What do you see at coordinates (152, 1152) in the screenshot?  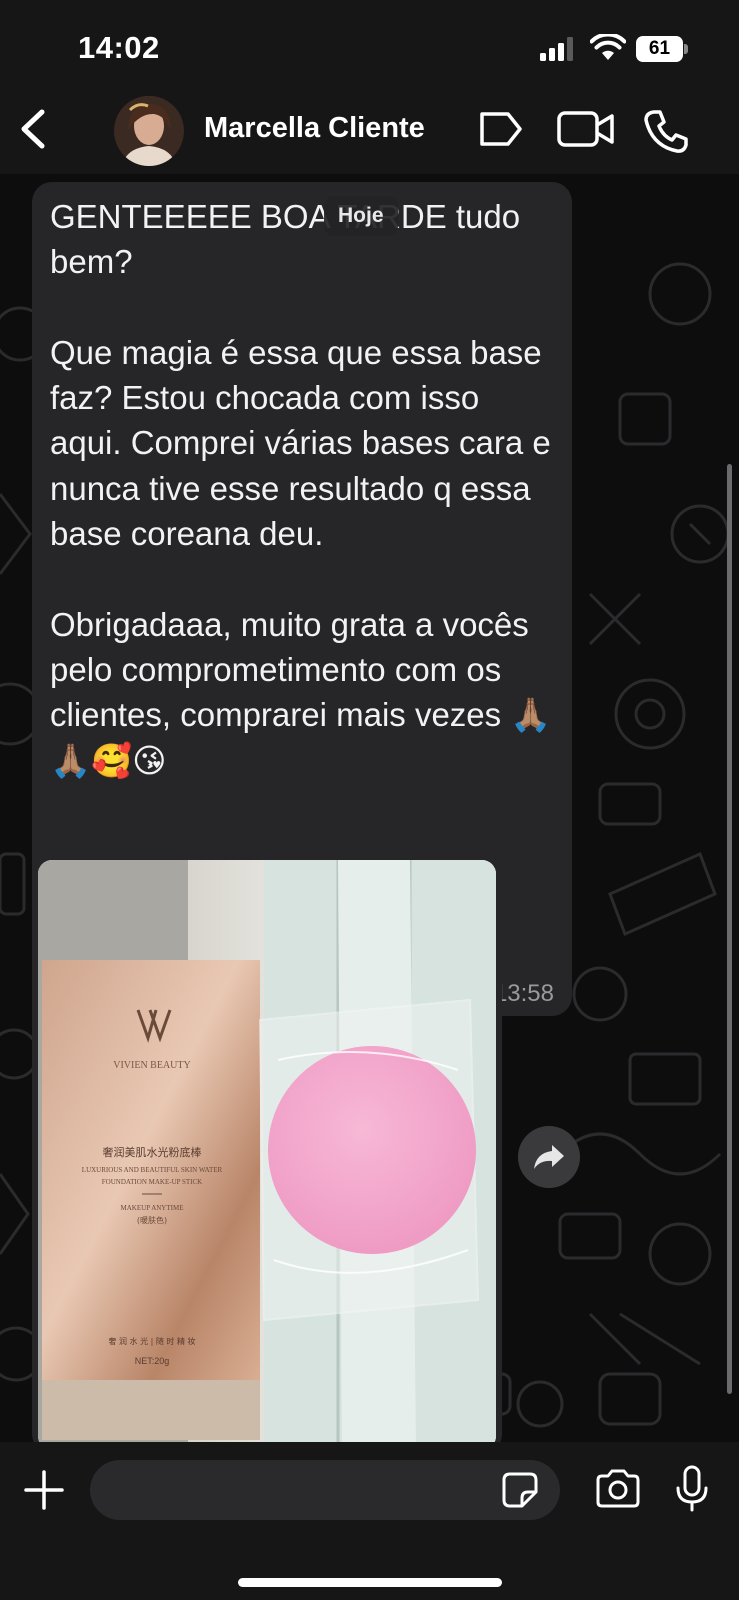 I see `product-chinese-title: 奢润美肌水光粉底棒` at bounding box center [152, 1152].